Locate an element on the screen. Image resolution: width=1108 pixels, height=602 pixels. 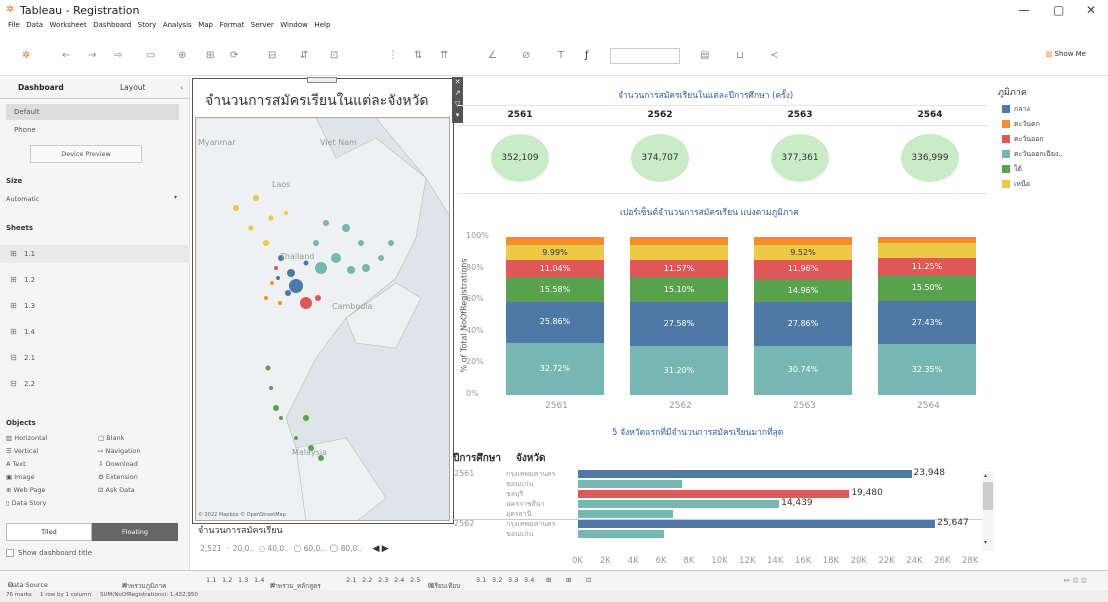
label-icon: T is located at coordinates (561, 55).